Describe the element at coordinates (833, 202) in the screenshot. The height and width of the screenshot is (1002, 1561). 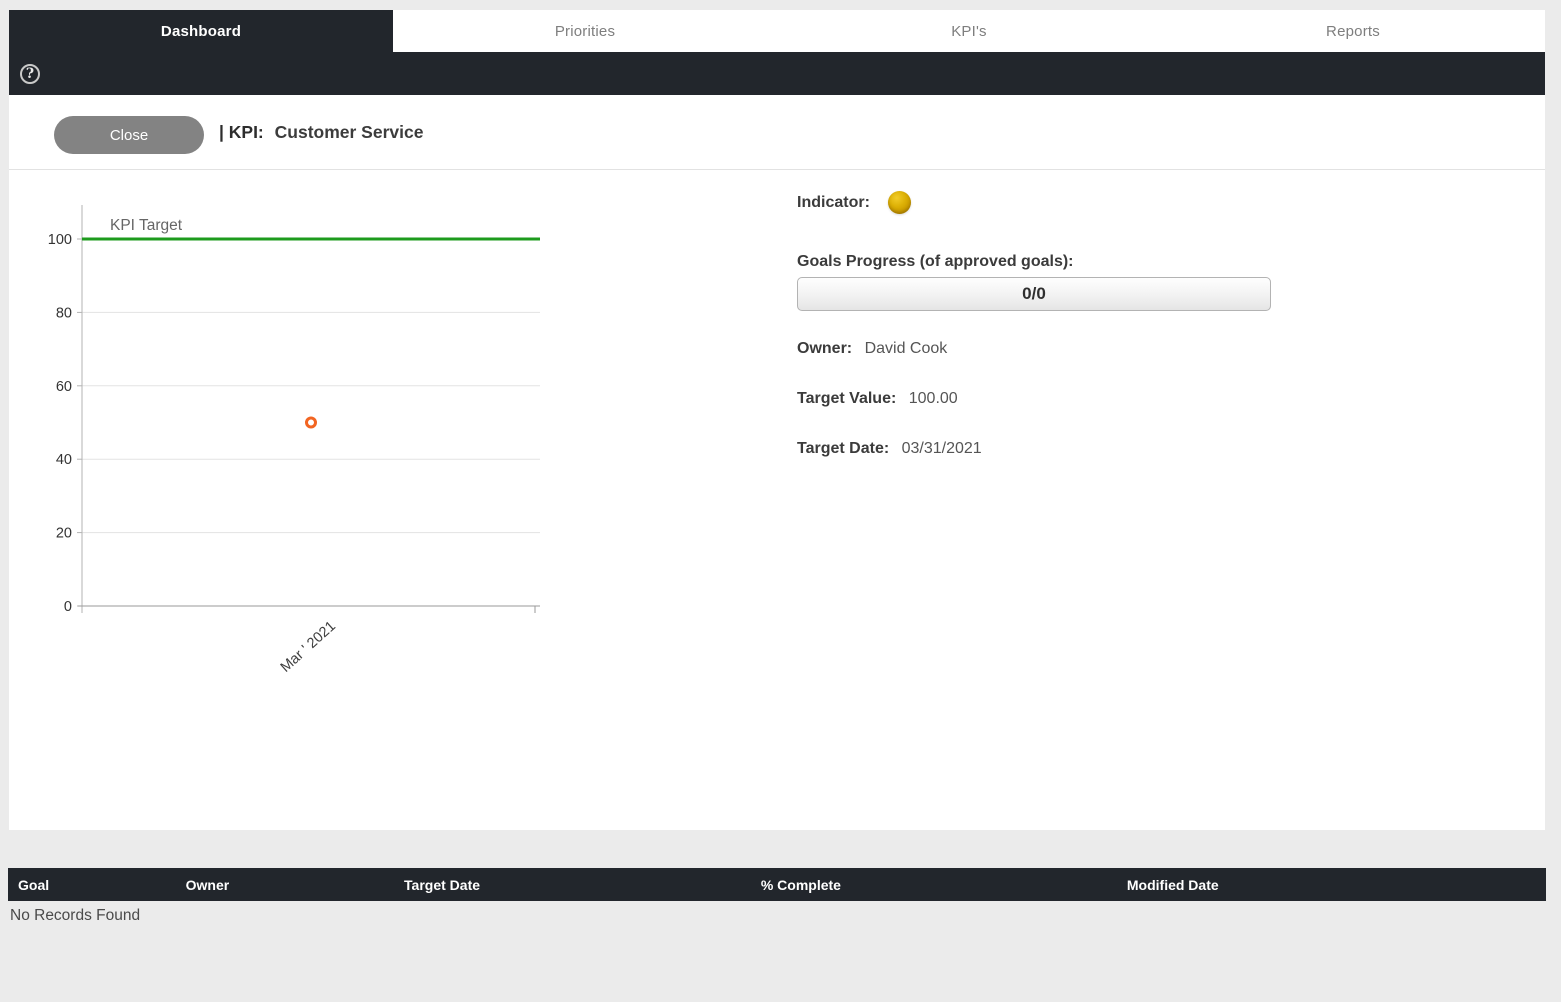
I see `indicator-label: Indicator:` at that location.